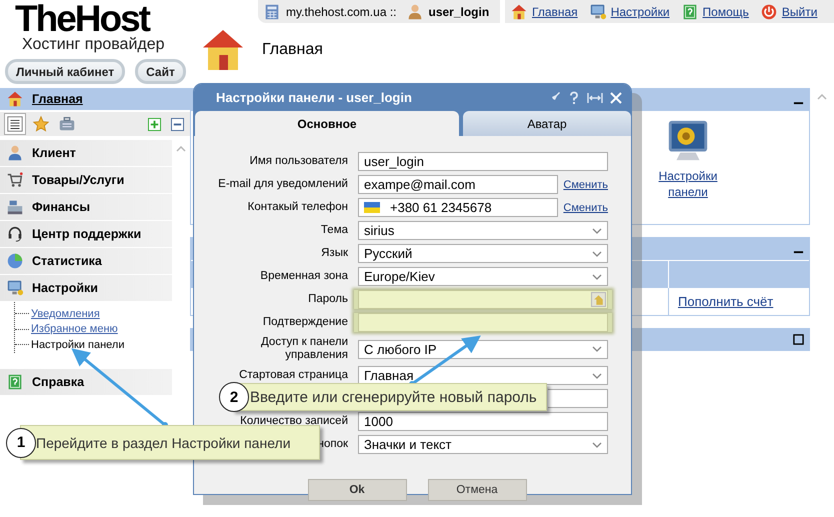 The image size is (834, 517). Describe the element at coordinates (483, 161) in the screenshot. I see `input-field: user_login` at that location.